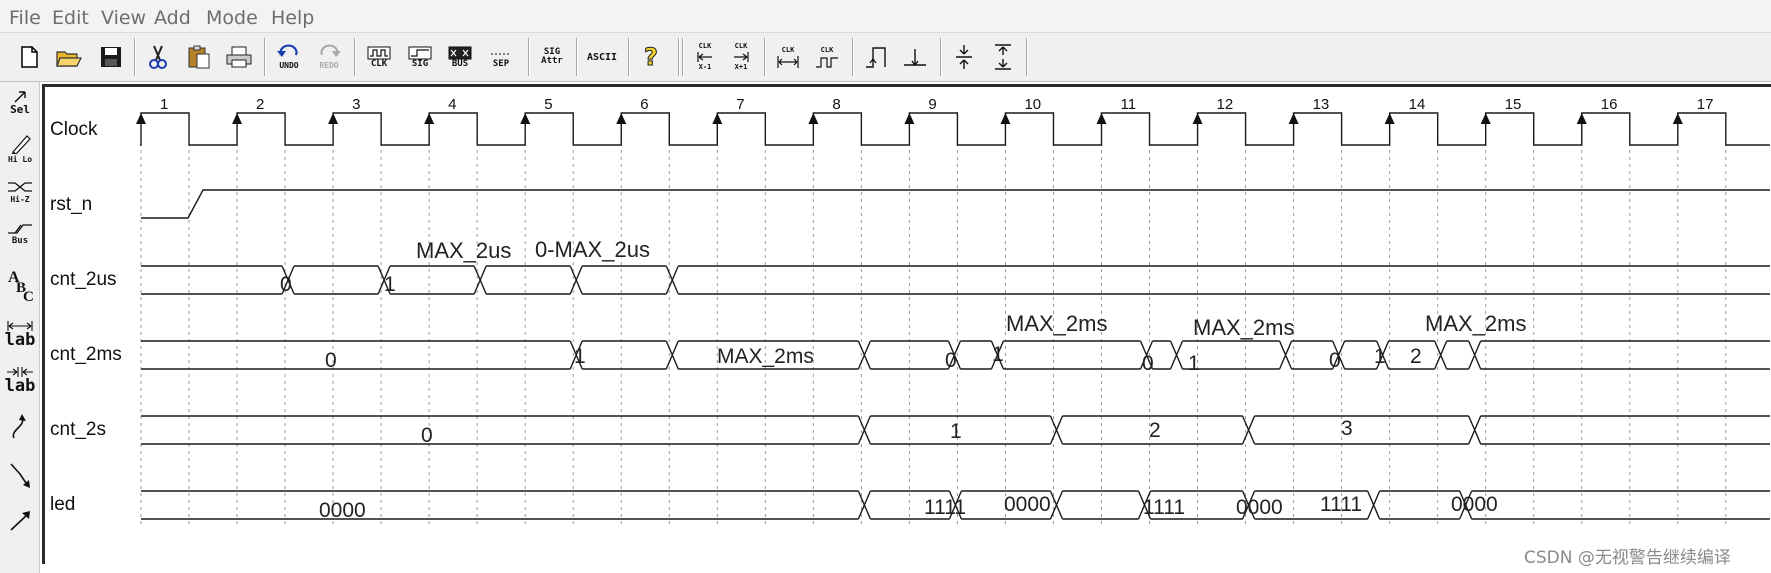 Image resolution: width=1771 pixels, height=573 pixels. What do you see at coordinates (1513, 104) in the screenshot?
I see `clock-cycle-number: 15` at bounding box center [1513, 104].